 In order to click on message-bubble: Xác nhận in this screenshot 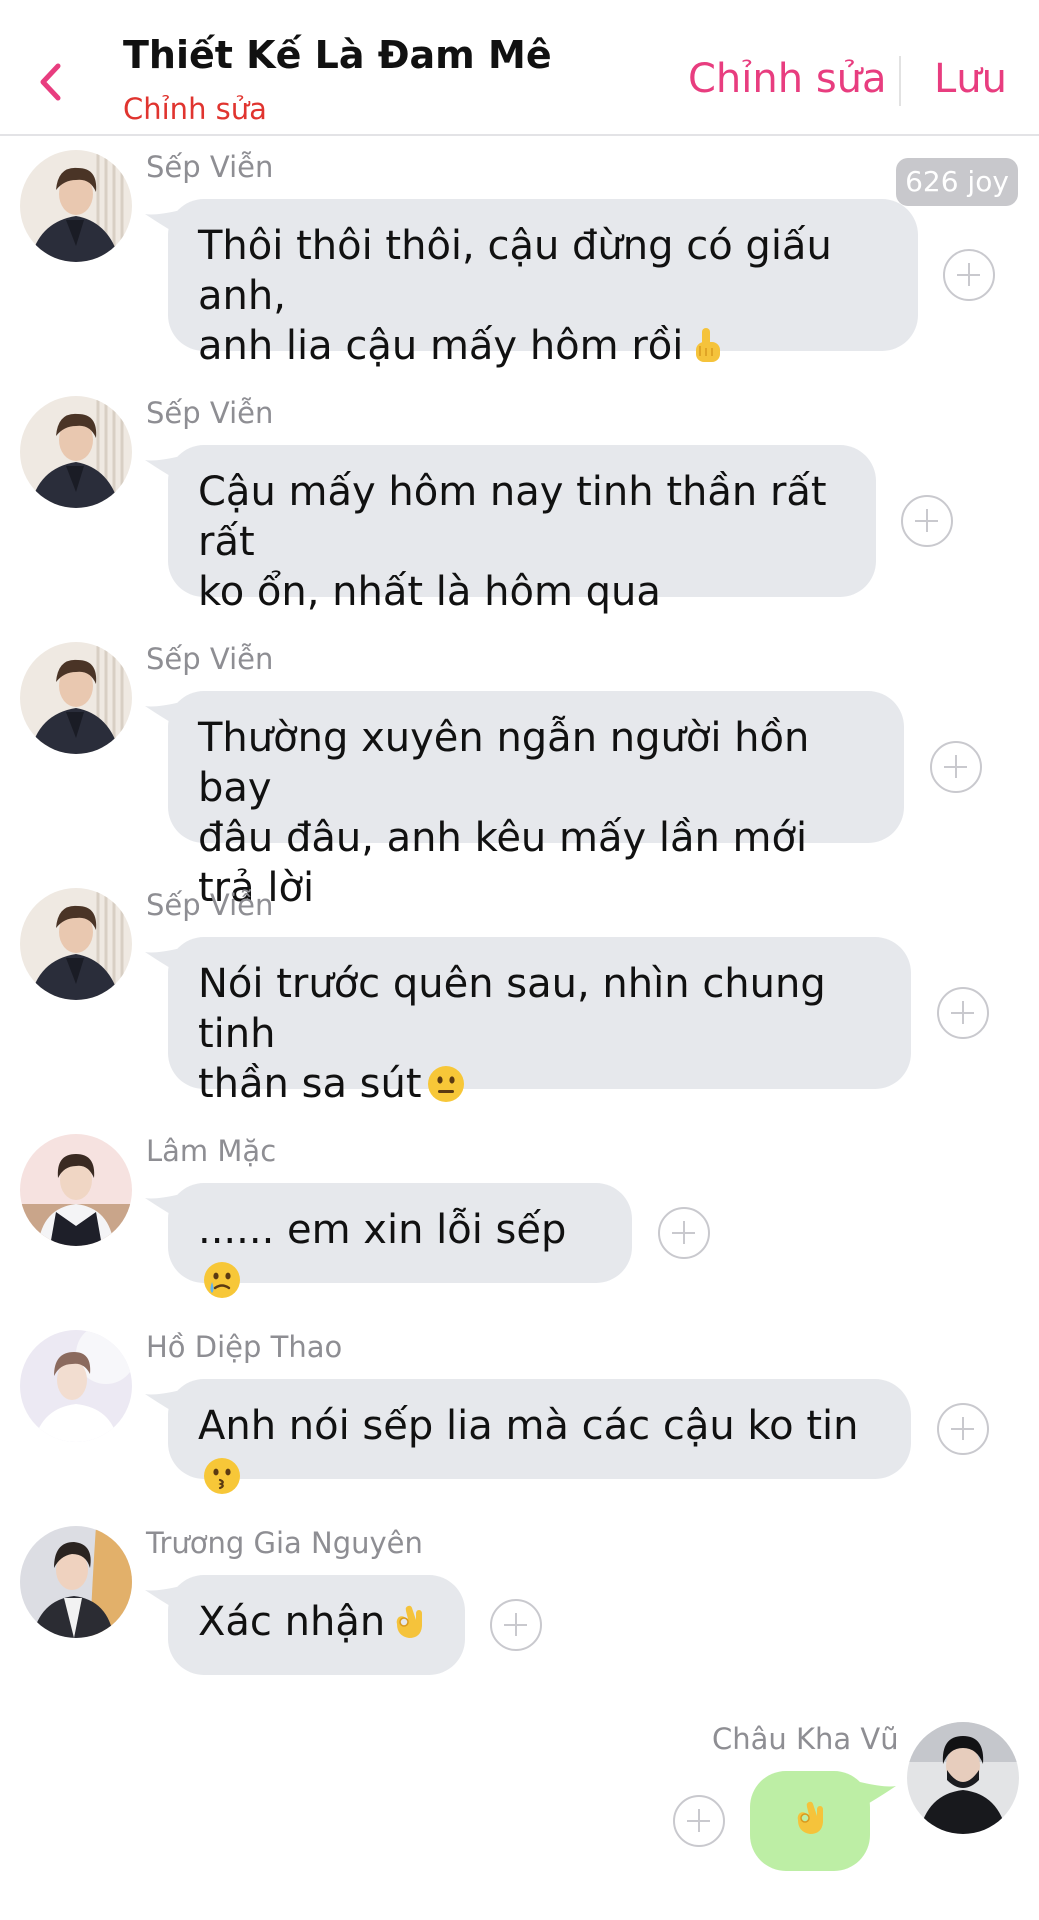, I will do `click(316, 1625)`.